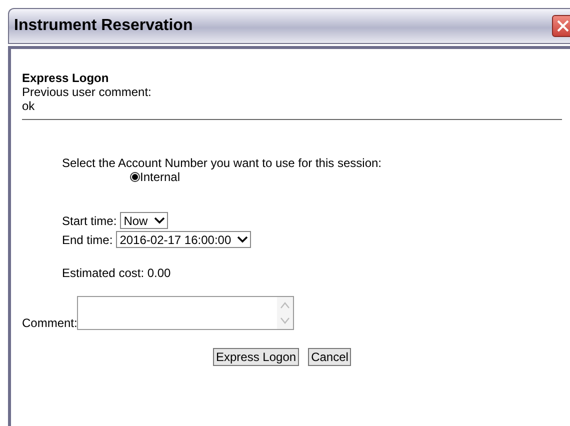  I want to click on end-time-label: End time:, so click(87, 239).